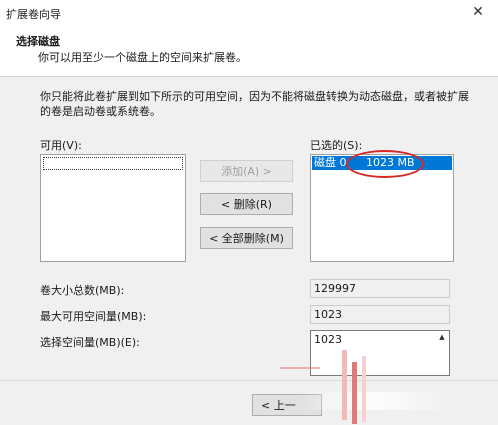 This screenshot has width=498, height=425. What do you see at coordinates (38, 41) in the screenshot?
I see `page-title: 选择磁盘` at bounding box center [38, 41].